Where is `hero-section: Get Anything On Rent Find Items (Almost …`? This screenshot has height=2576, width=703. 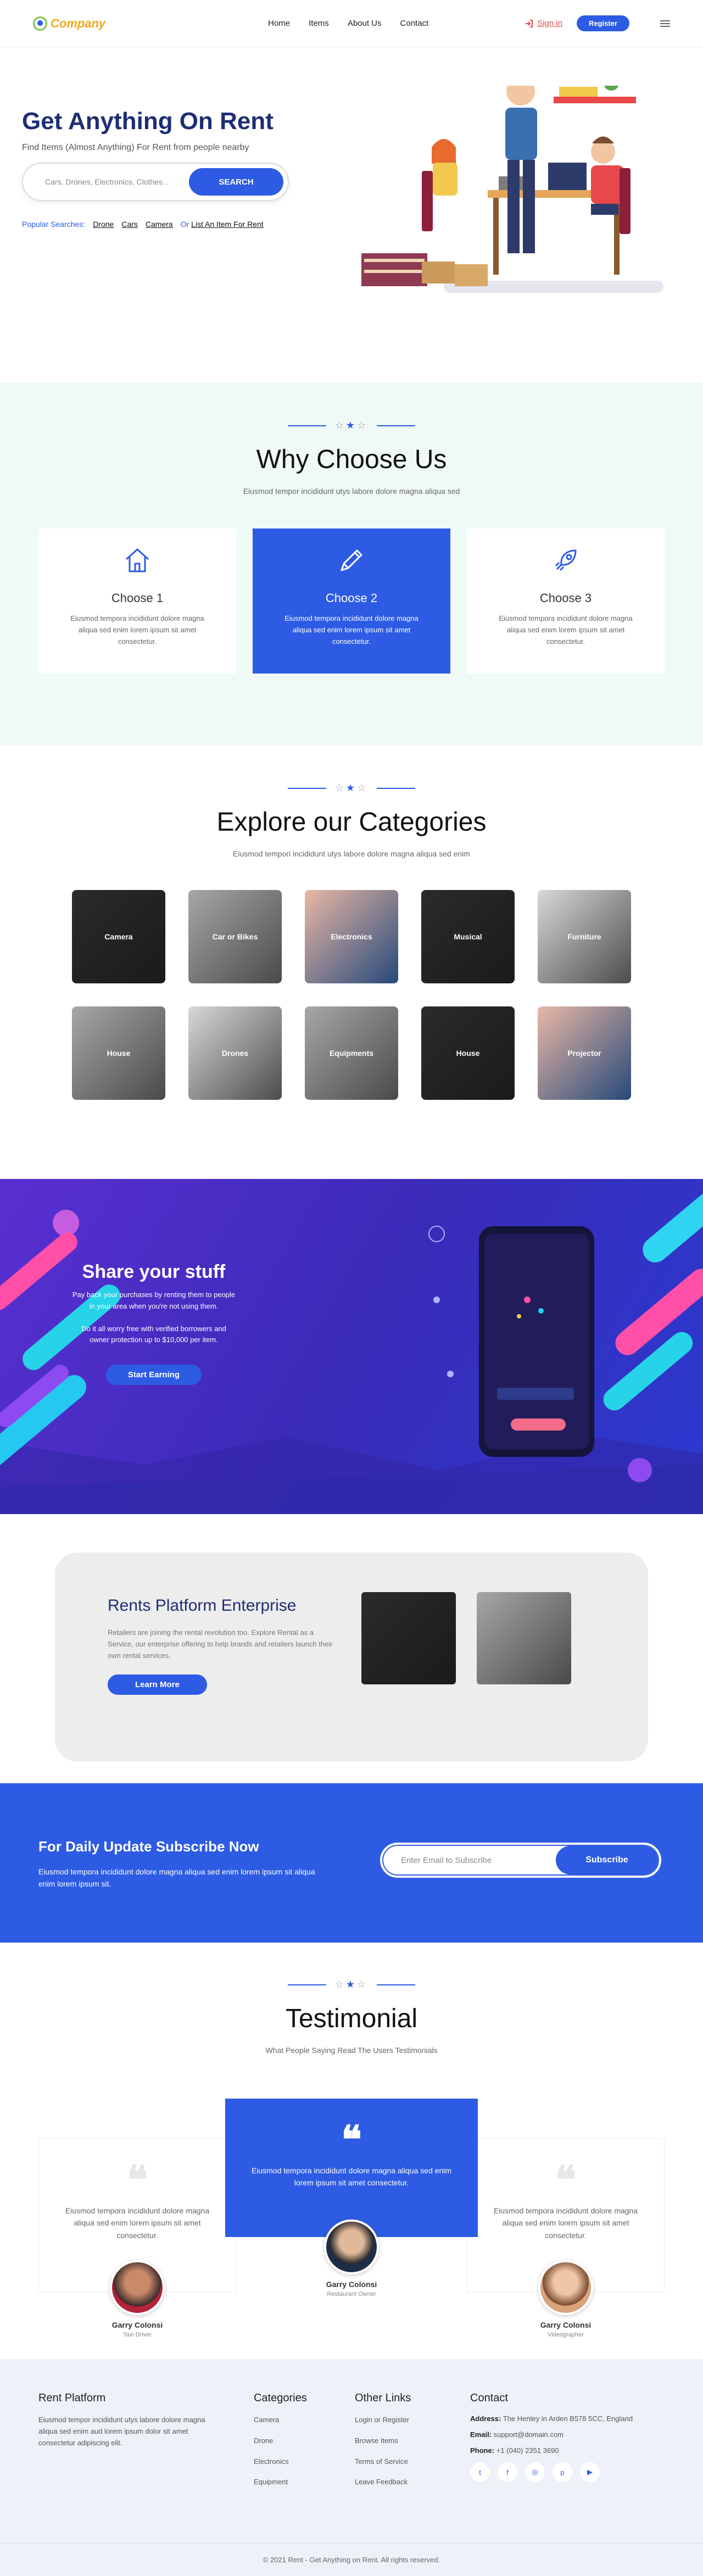 hero-section: Get Anything On Rent Find Items (Almost … is located at coordinates (351, 214).